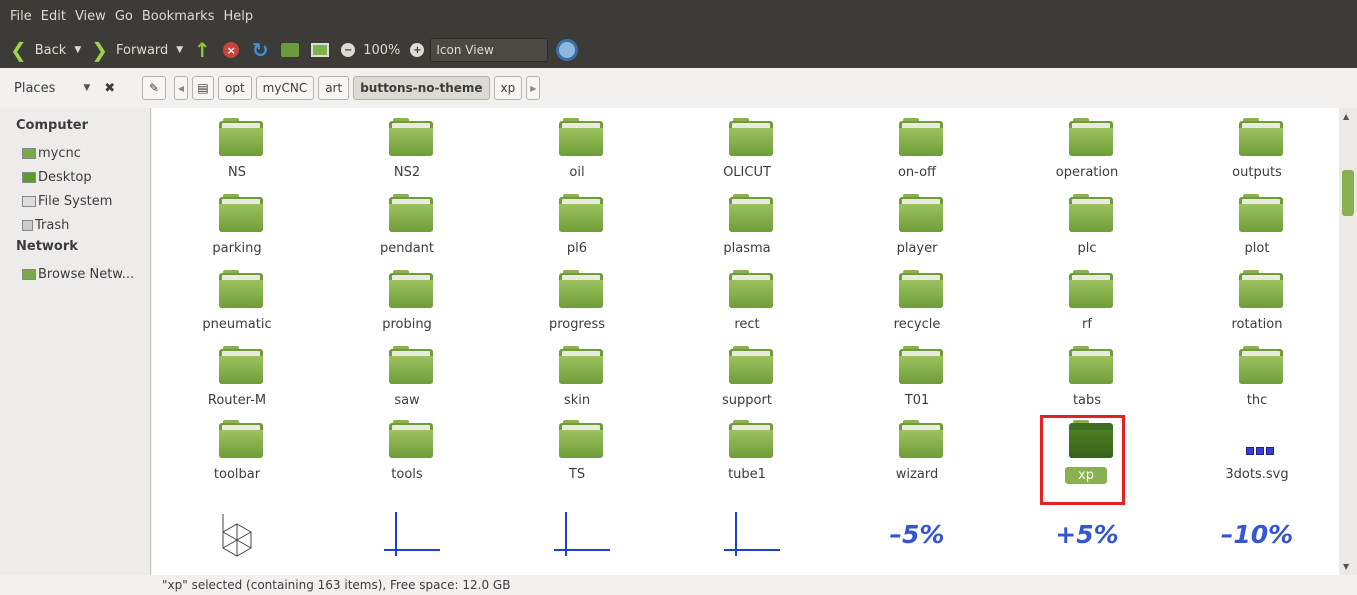  What do you see at coordinates (285, 88) in the screenshot?
I see `crumb-mycnc: myCNC` at bounding box center [285, 88].